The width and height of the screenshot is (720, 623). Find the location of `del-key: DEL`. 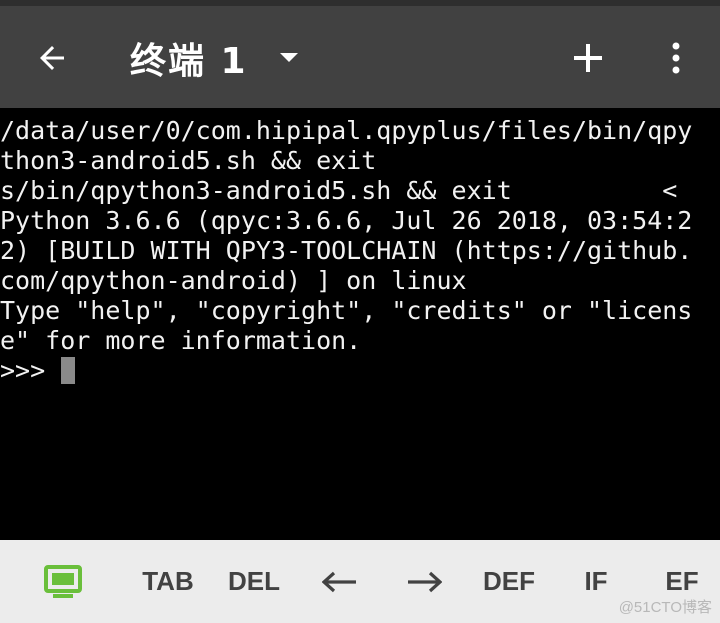

del-key: DEL is located at coordinates (254, 581).